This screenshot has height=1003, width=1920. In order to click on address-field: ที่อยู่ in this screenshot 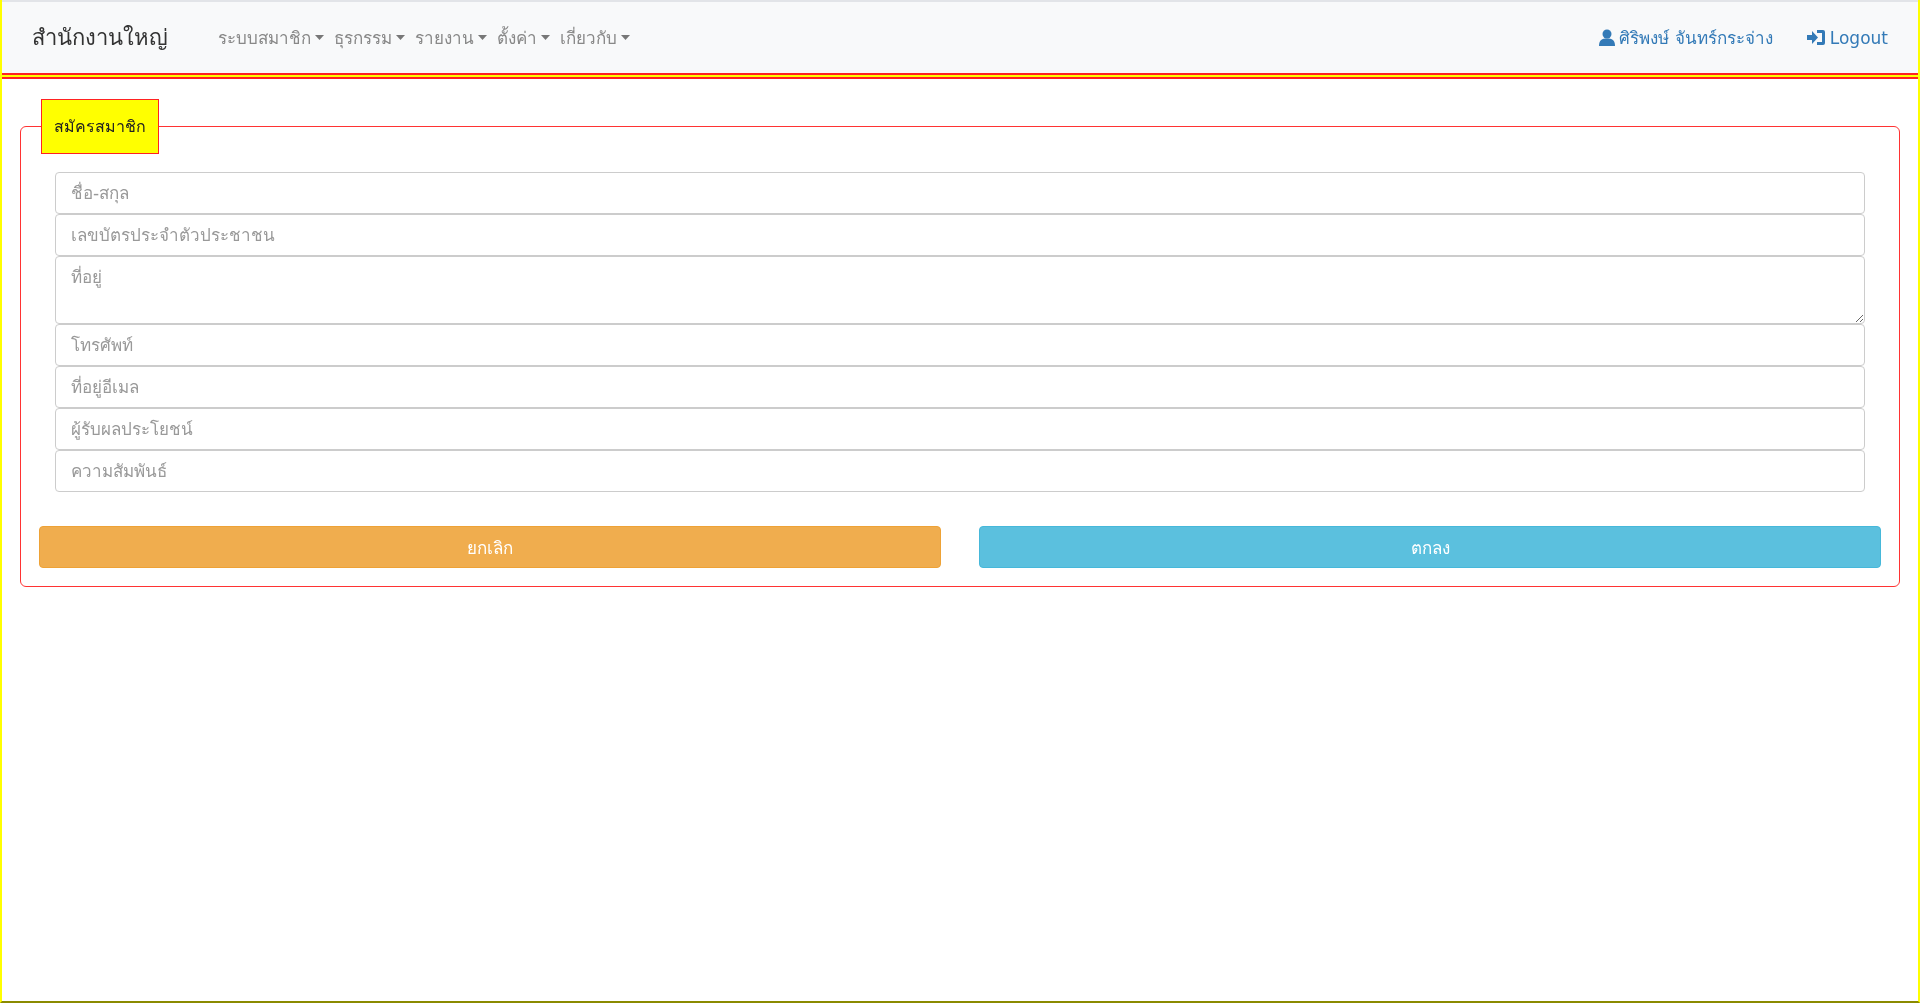, I will do `click(960, 290)`.